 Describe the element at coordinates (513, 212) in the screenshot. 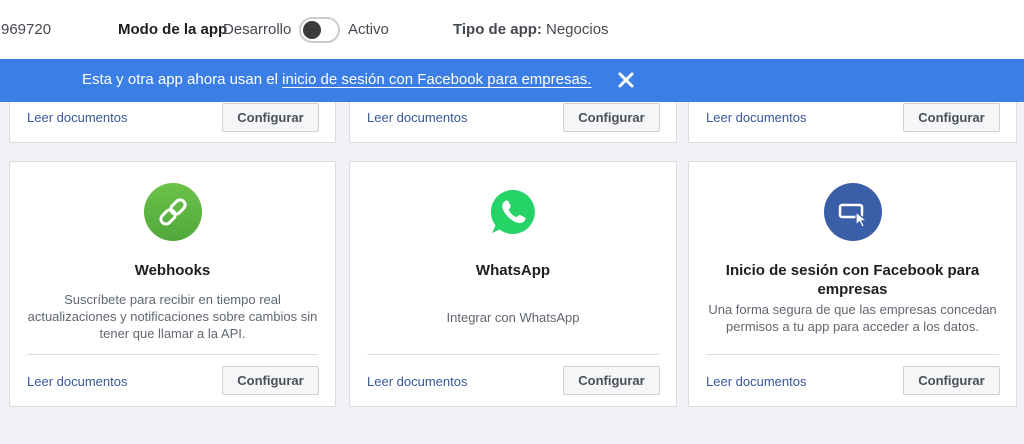

I see `whatsapp-icon` at that location.